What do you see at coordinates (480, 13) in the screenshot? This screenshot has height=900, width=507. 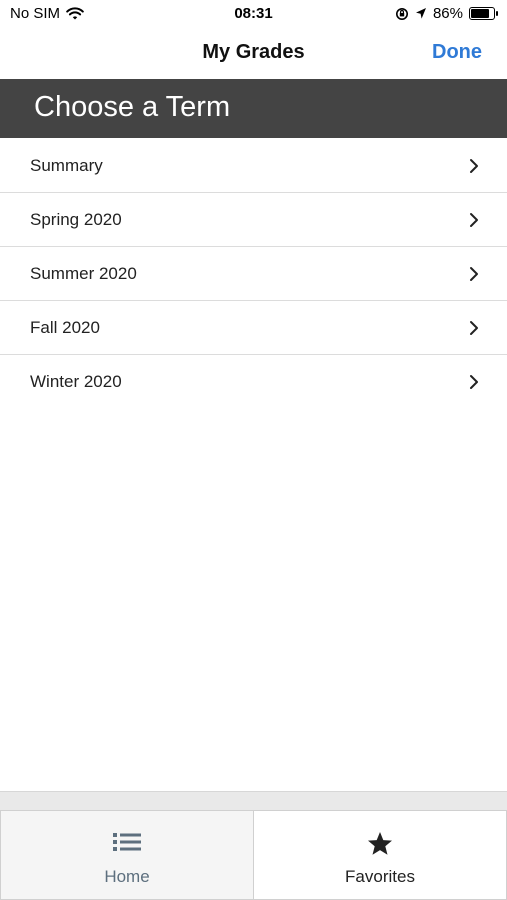 I see `battery-level` at bounding box center [480, 13].